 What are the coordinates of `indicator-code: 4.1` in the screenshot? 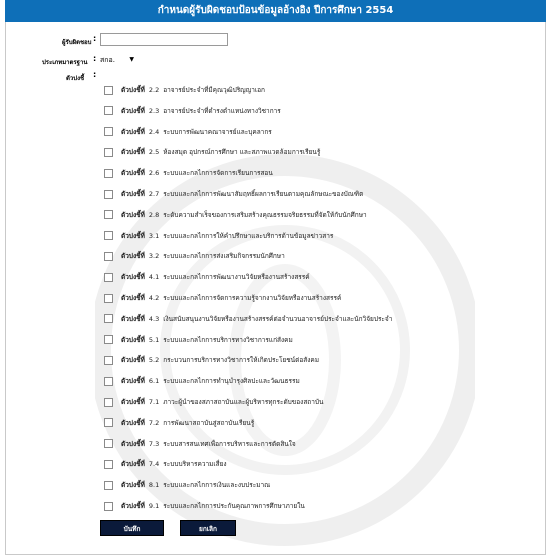 It's located at (154, 277).